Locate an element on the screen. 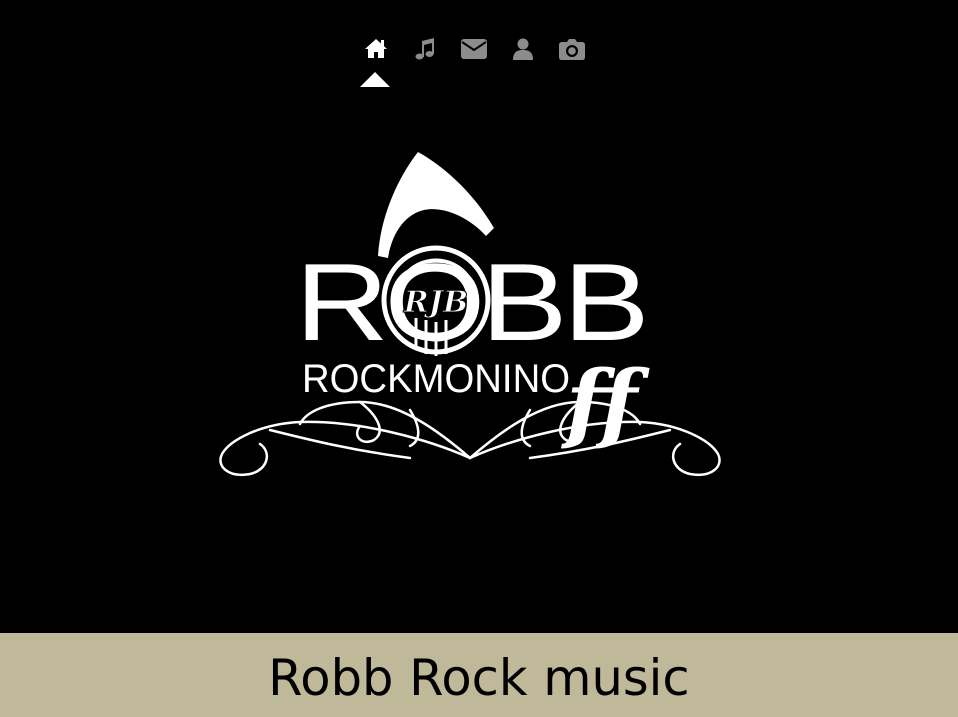  user-icon is located at coordinates (522, 49).